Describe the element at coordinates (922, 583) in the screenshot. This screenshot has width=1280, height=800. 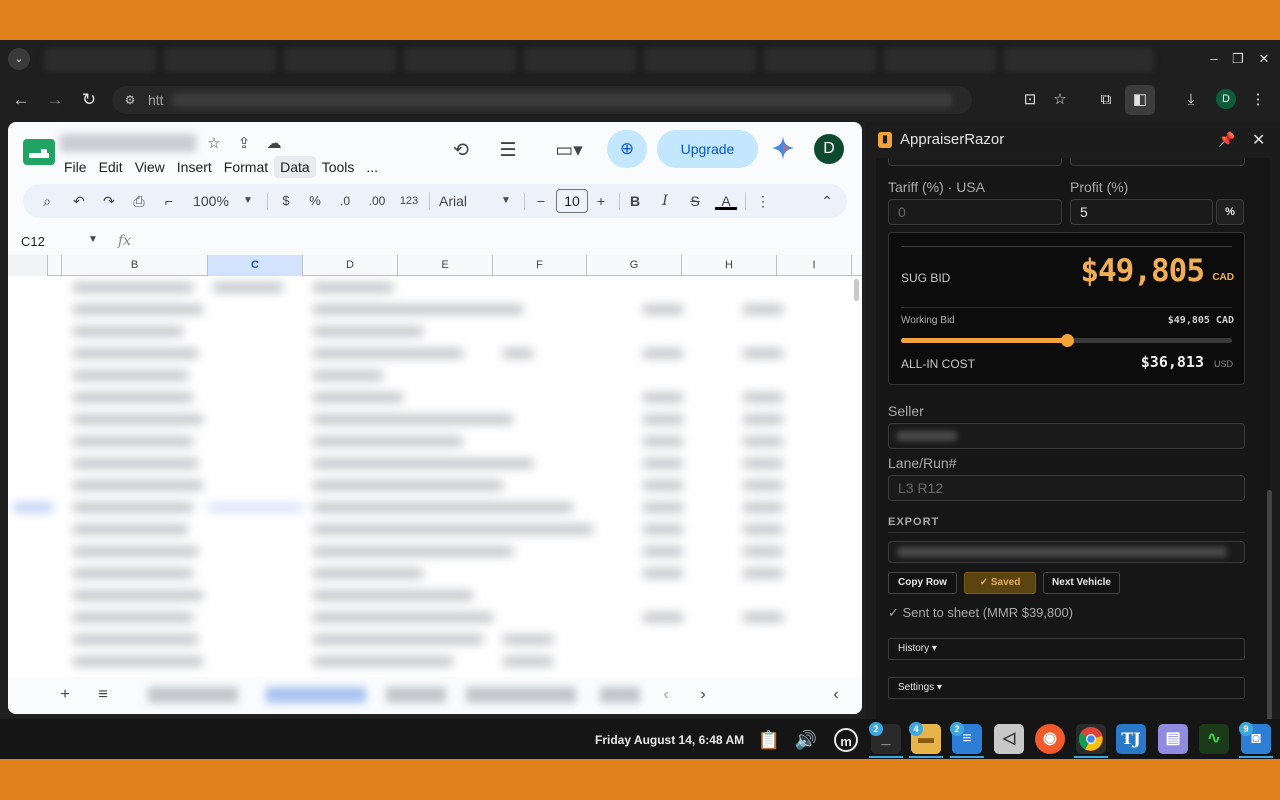
I see `copy-row-button: Copy Row` at that location.